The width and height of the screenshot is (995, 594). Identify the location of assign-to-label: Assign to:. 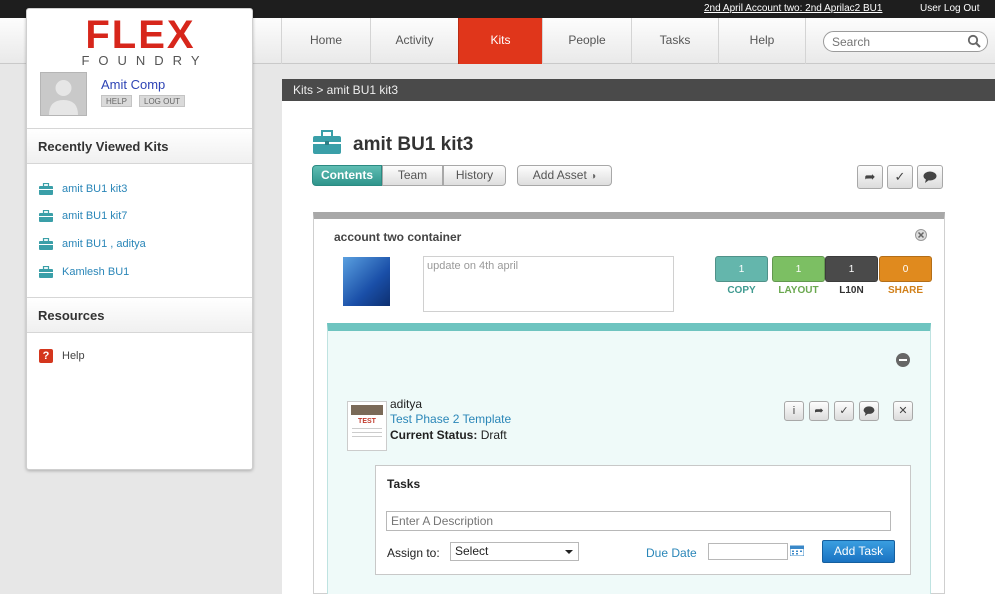
(413, 553).